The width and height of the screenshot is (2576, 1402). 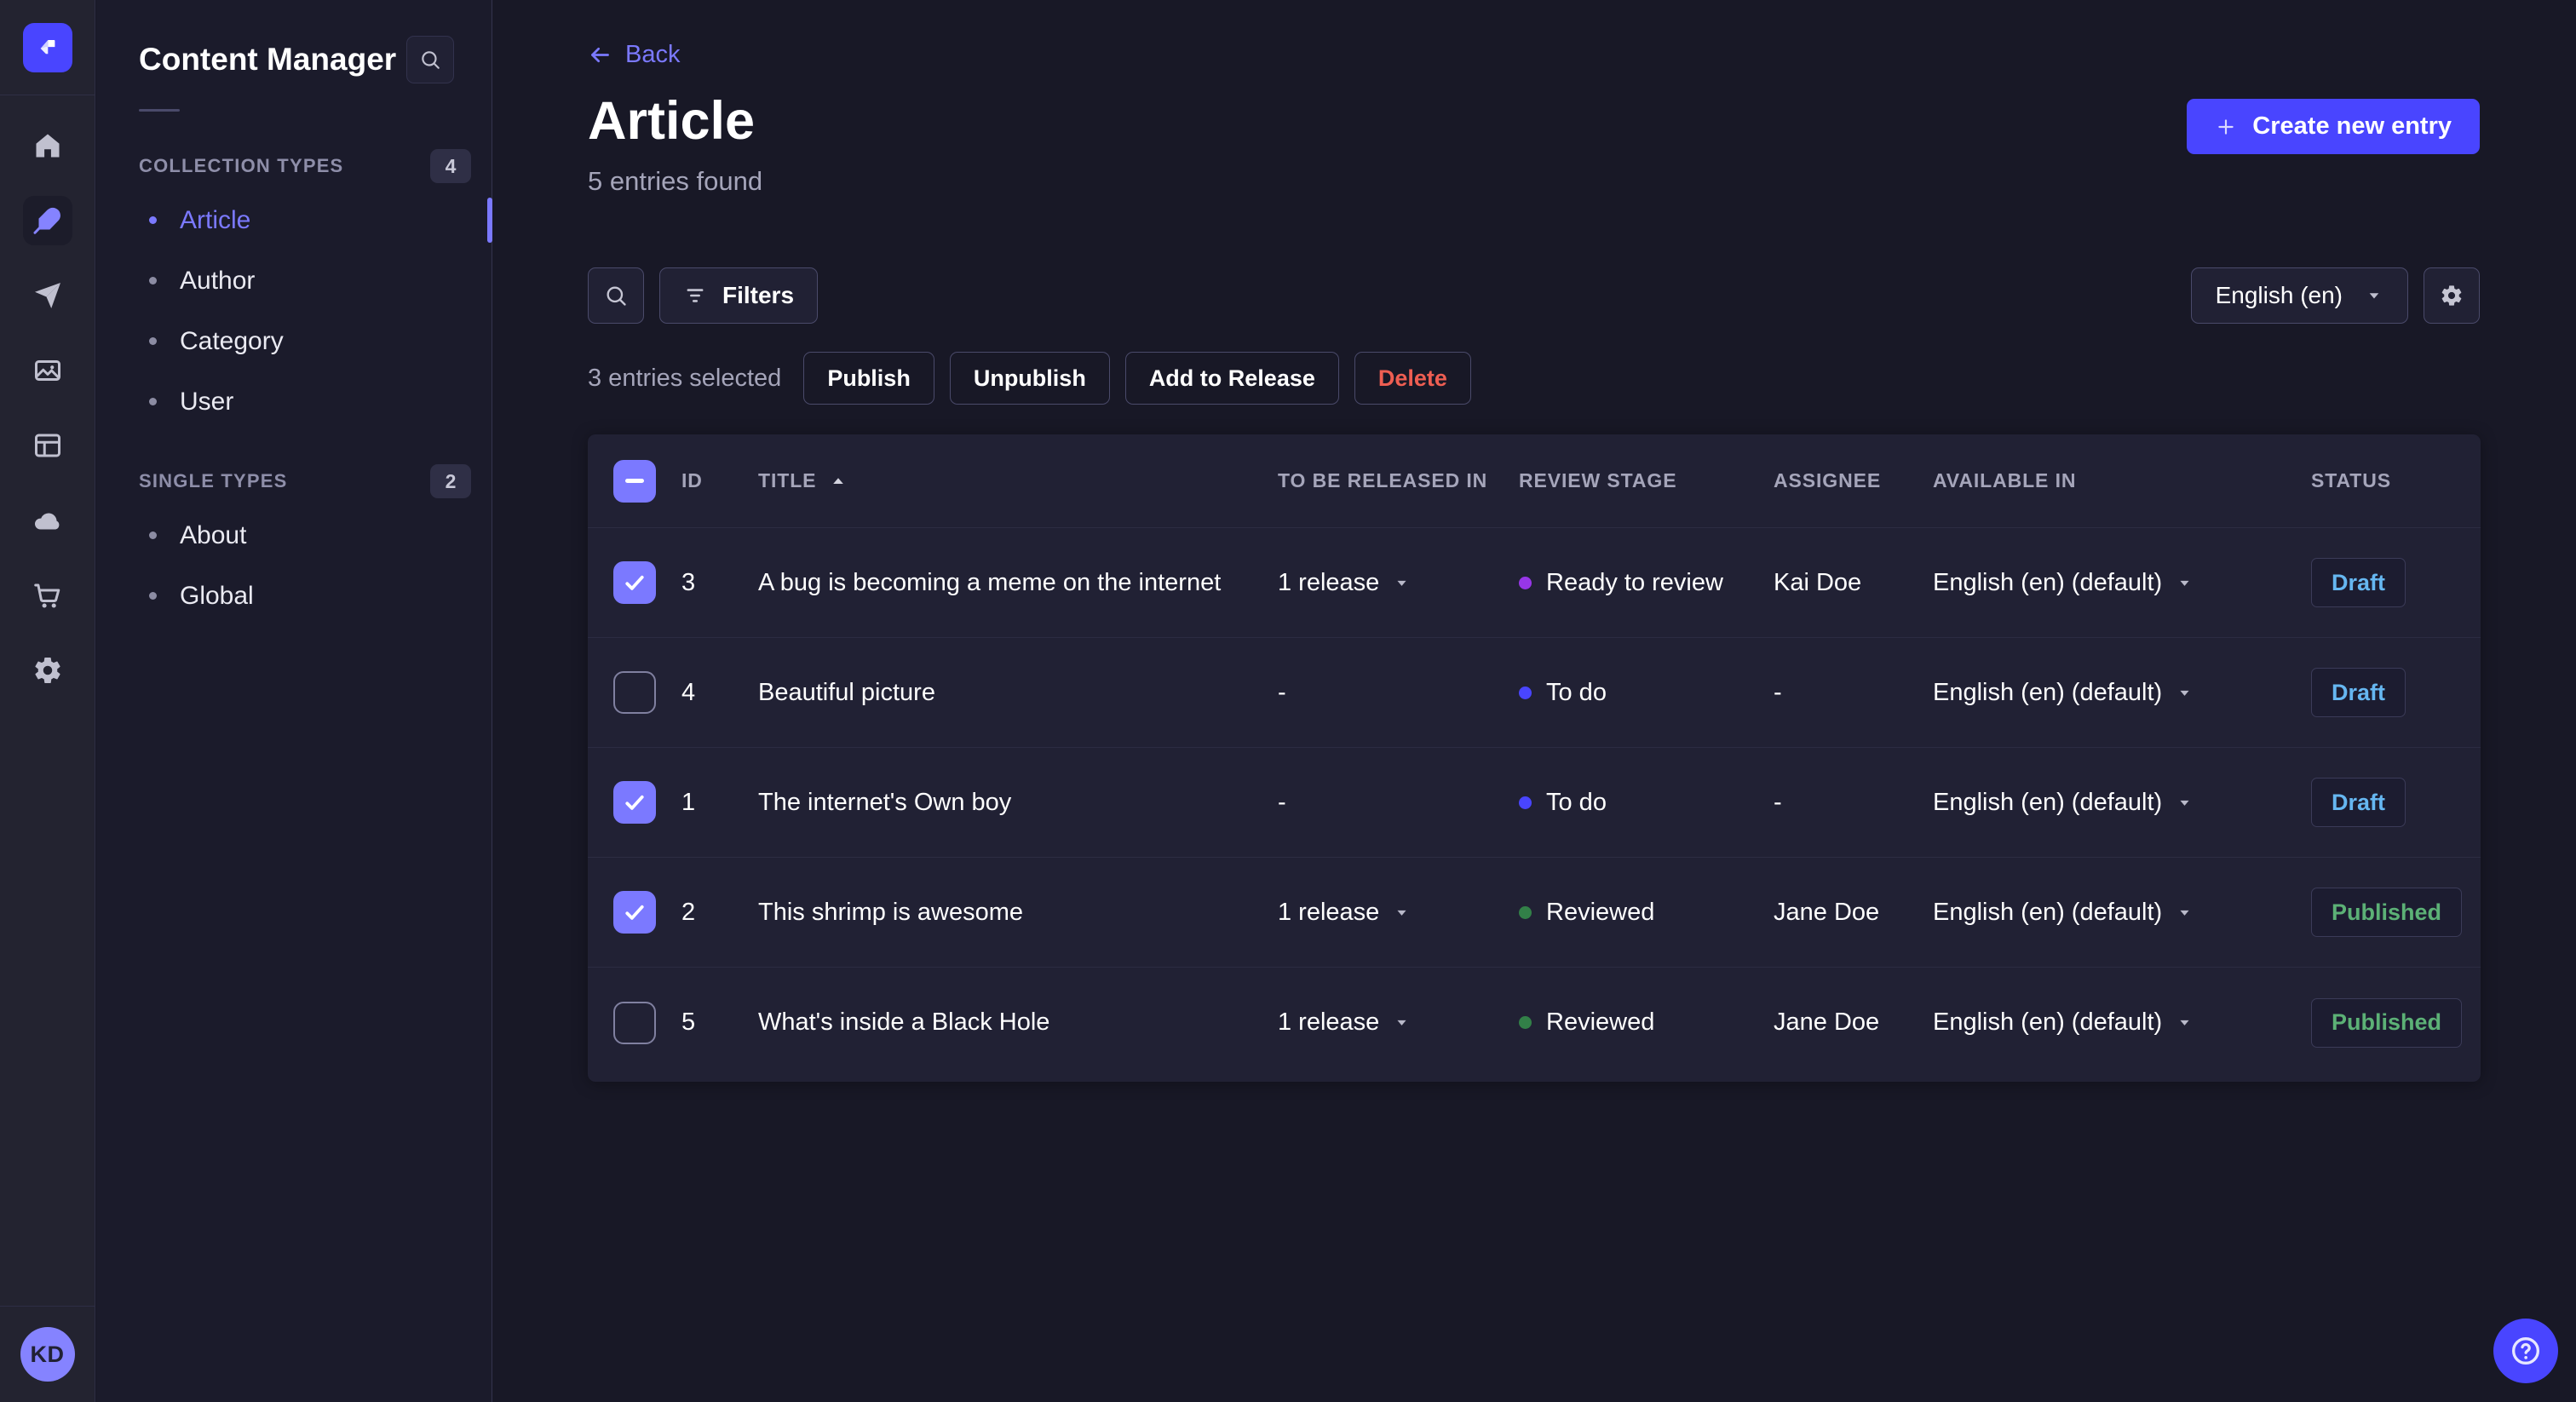 I want to click on release-plane-icon, so click(x=48, y=295).